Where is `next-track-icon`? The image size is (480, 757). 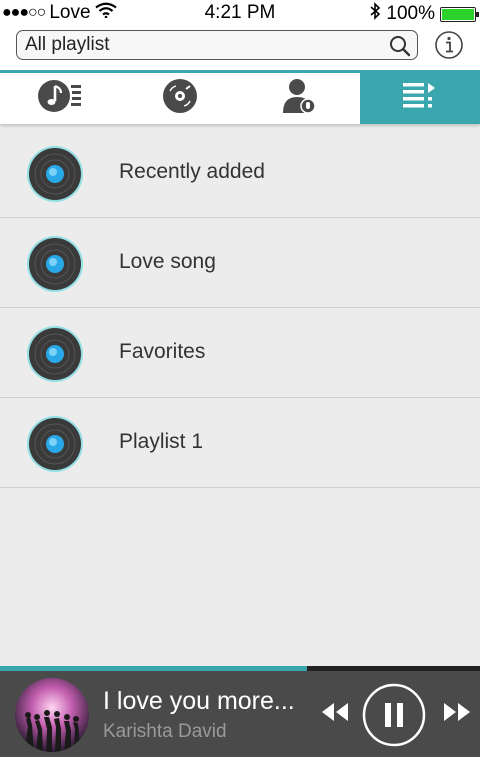 next-track-icon is located at coordinates (457, 714).